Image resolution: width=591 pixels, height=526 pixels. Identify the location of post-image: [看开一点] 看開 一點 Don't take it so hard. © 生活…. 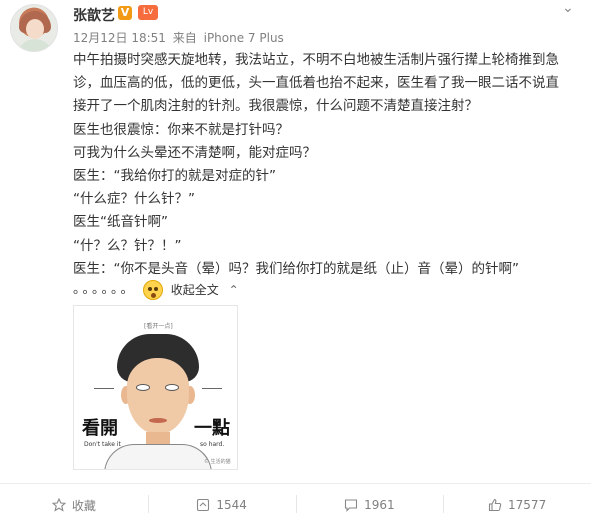
(155, 387).